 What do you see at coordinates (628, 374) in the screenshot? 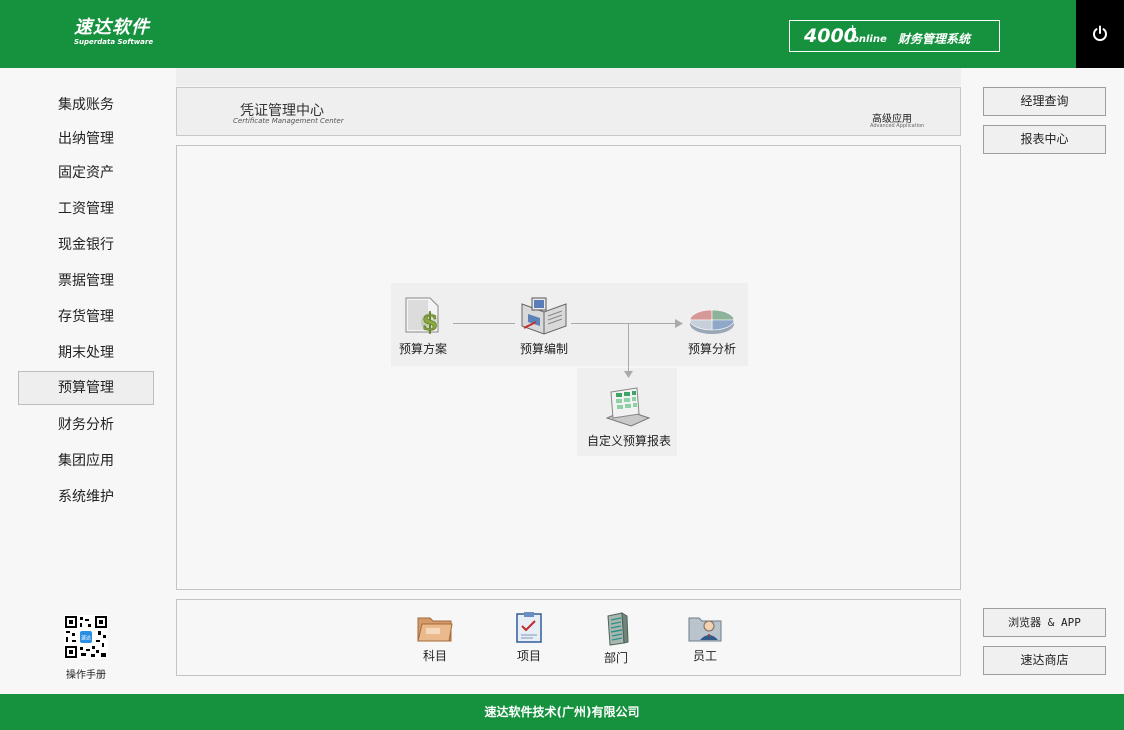
I see `arrow-down-icon` at bounding box center [628, 374].